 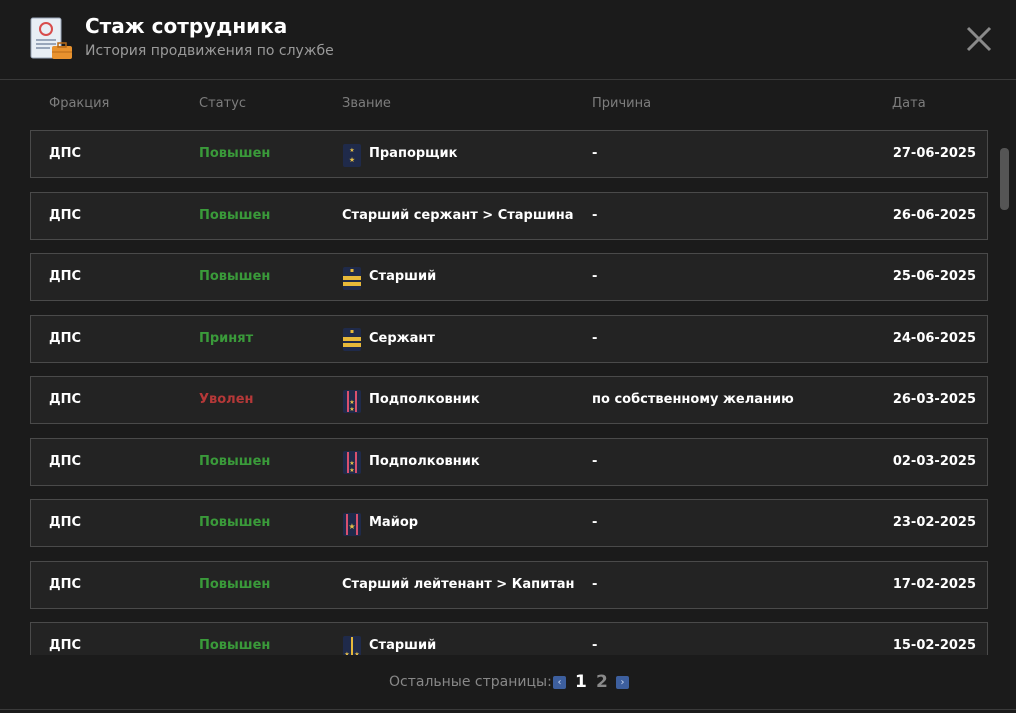 What do you see at coordinates (934, 461) in the screenshot?
I see `date-cell: 02-03-2025` at bounding box center [934, 461].